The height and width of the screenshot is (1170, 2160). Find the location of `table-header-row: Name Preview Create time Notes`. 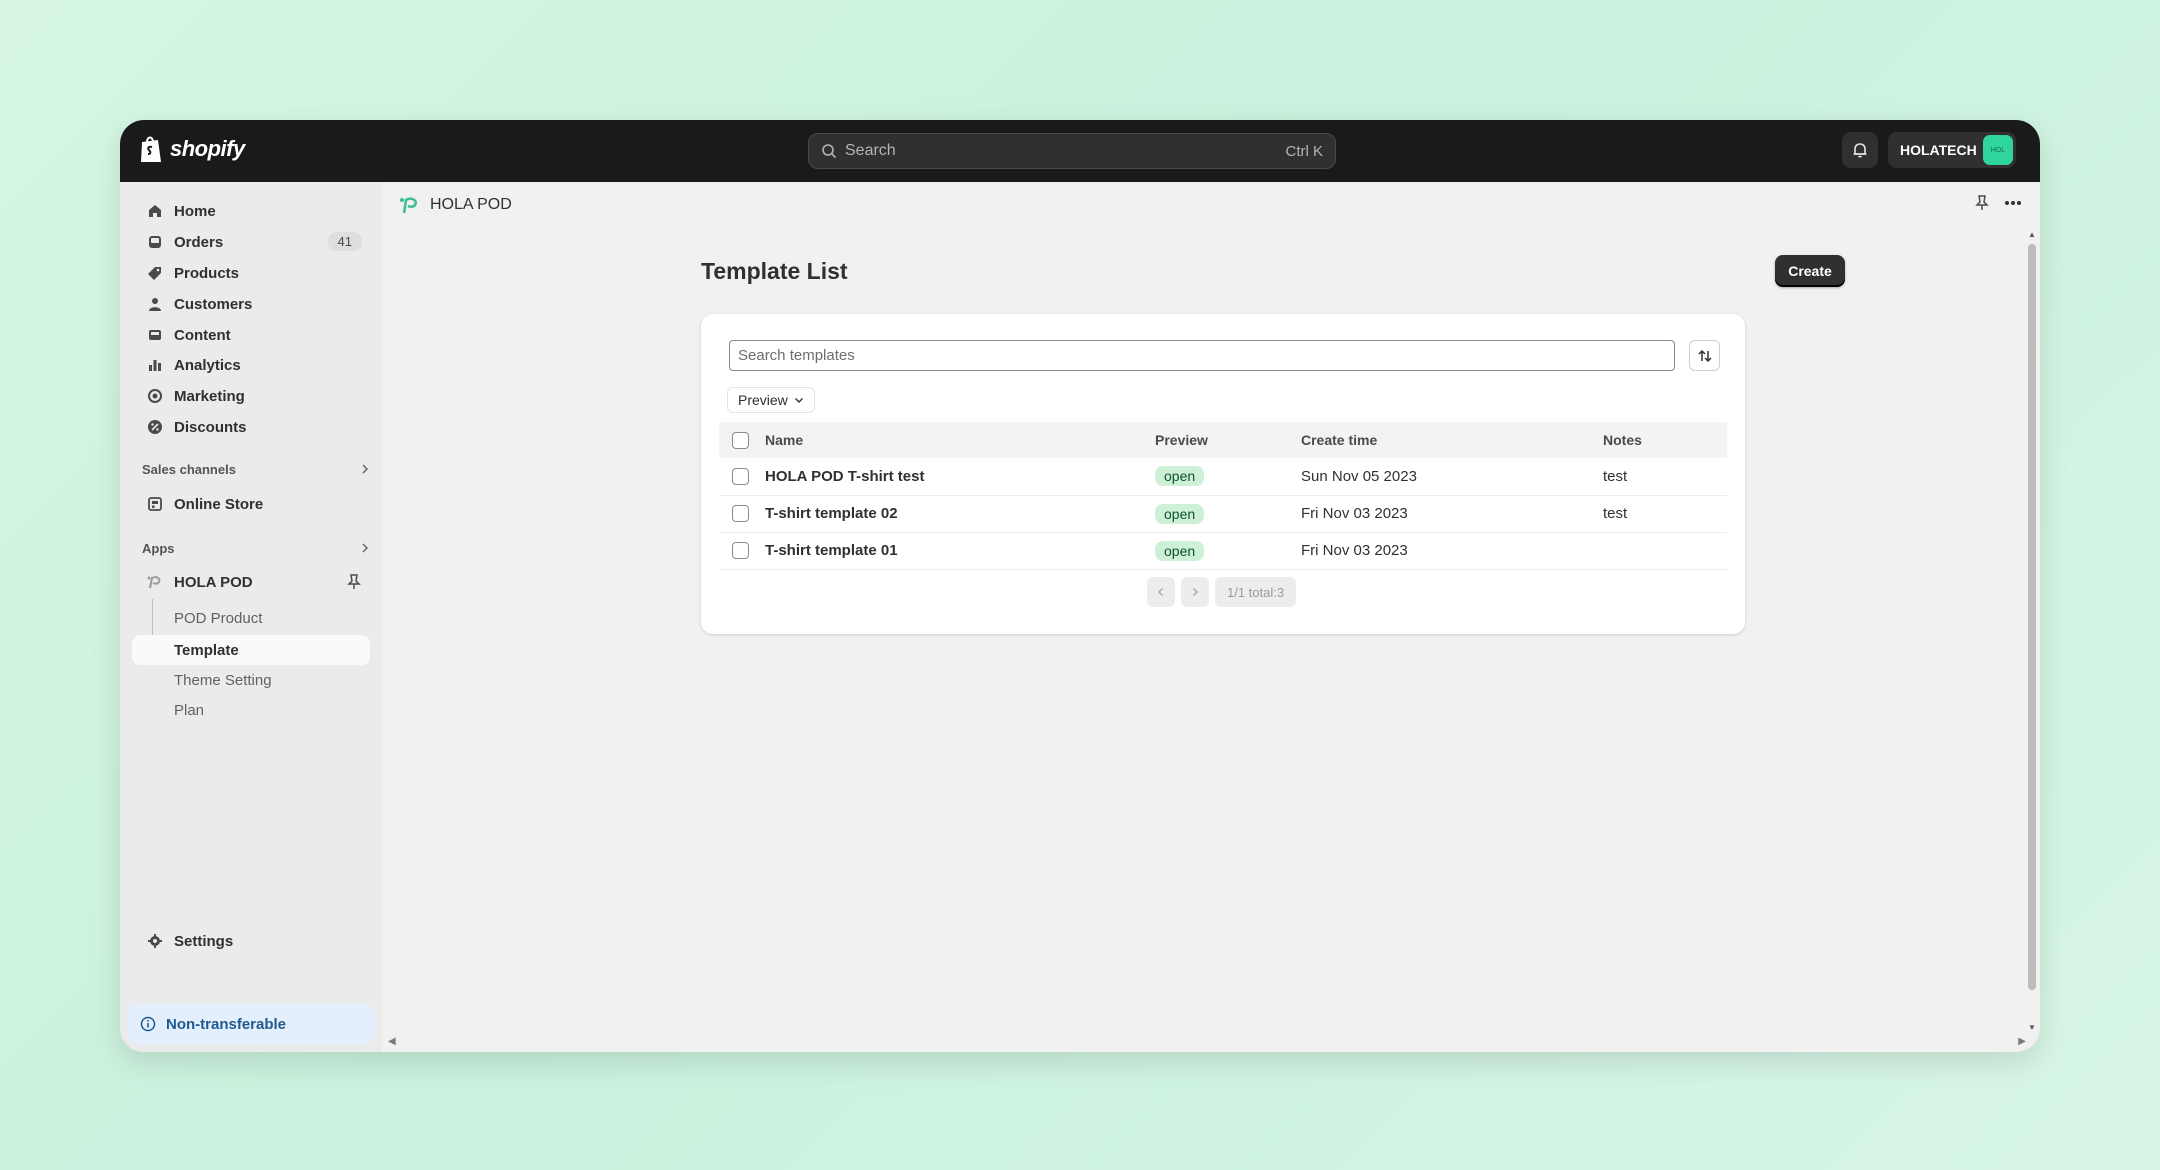

table-header-row: Name Preview Create time Notes is located at coordinates (1223, 440).